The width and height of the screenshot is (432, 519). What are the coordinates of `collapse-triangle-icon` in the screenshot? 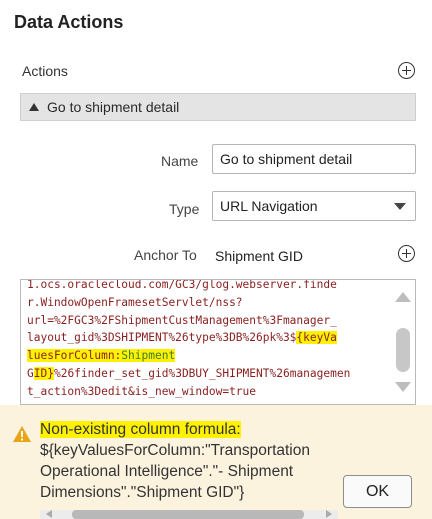 It's located at (34, 107).